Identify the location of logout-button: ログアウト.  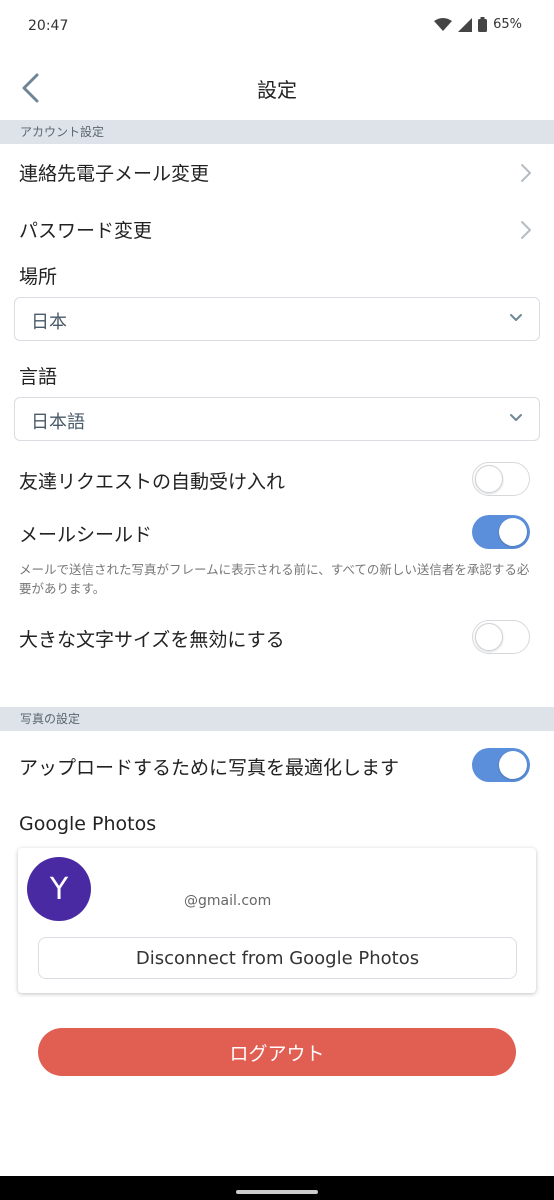
(277, 1052).